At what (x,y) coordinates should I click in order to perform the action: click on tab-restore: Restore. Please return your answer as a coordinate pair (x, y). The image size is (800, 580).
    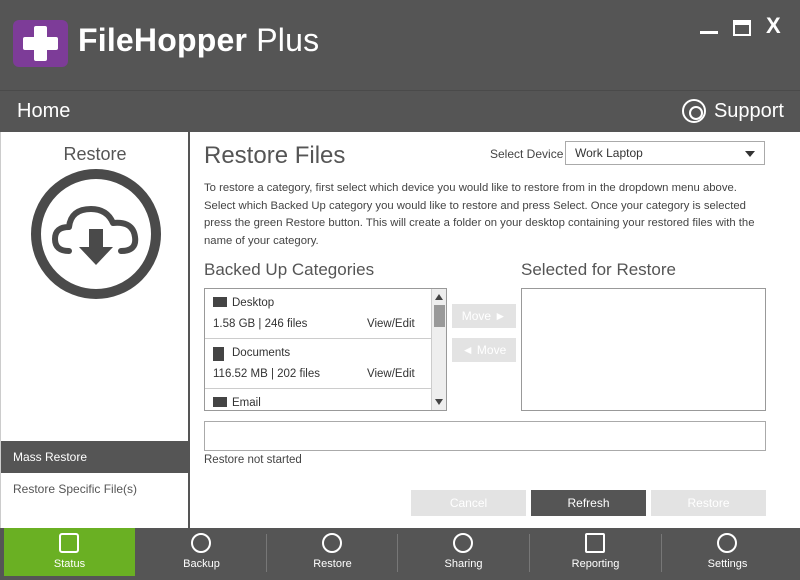
    Looking at the image, I should click on (332, 552).